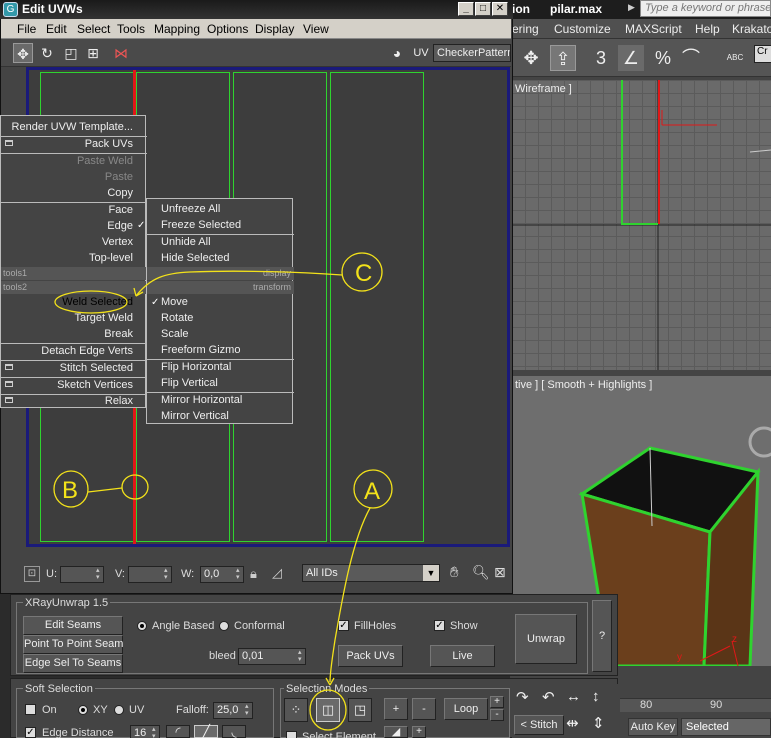  I want to click on align-vertical-icon: ⇕, so click(598, 723).